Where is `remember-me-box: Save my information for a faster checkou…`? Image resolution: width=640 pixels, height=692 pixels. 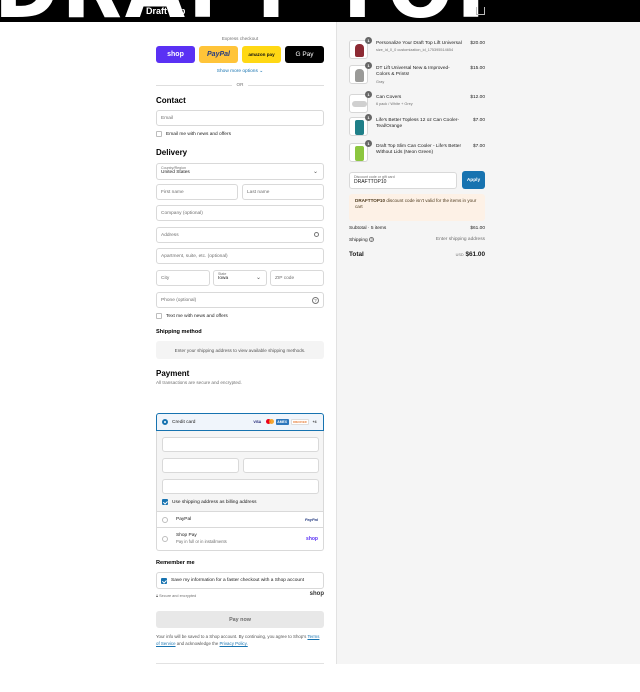 remember-me-box: Save my information for a faster checkou… is located at coordinates (240, 580).